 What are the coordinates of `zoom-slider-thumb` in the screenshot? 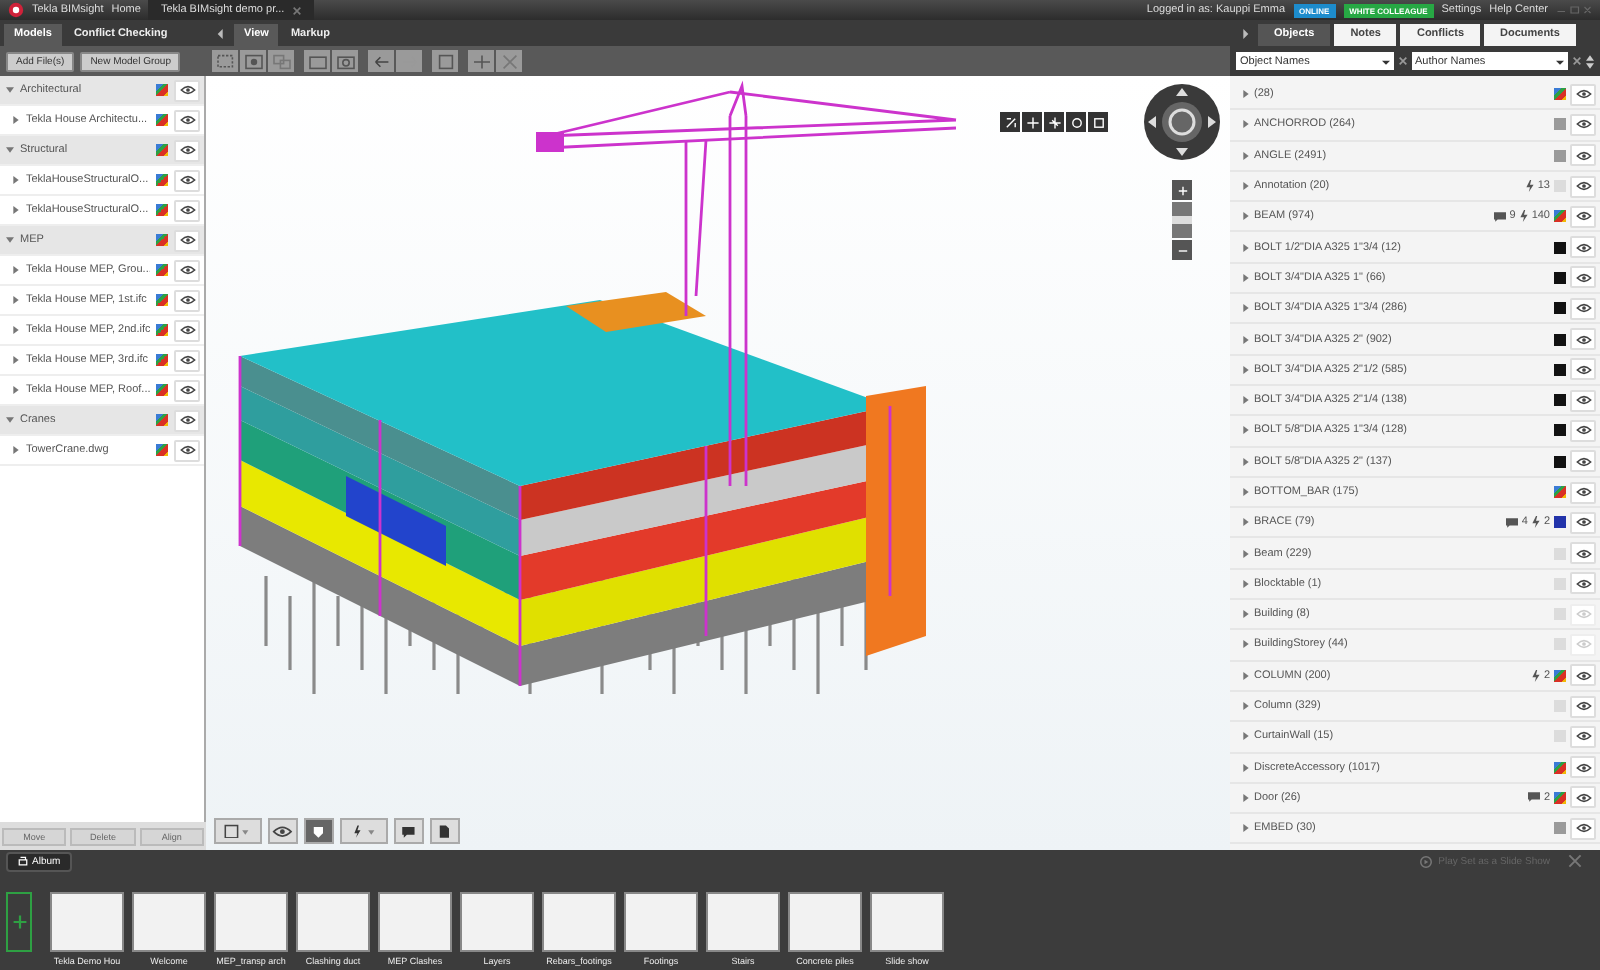 It's located at (1182, 220).